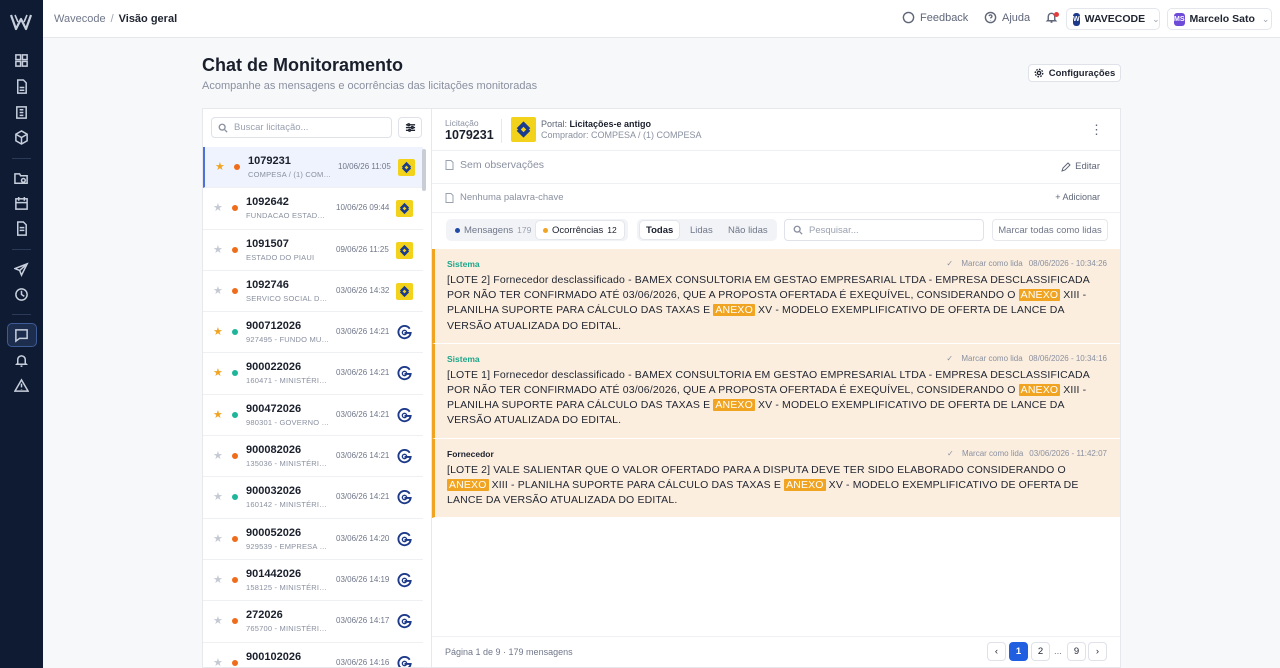  Describe the element at coordinates (313, 655) in the screenshot. I see `licitacao-row: ★ 900102026 03/06/26 14:16` at that location.